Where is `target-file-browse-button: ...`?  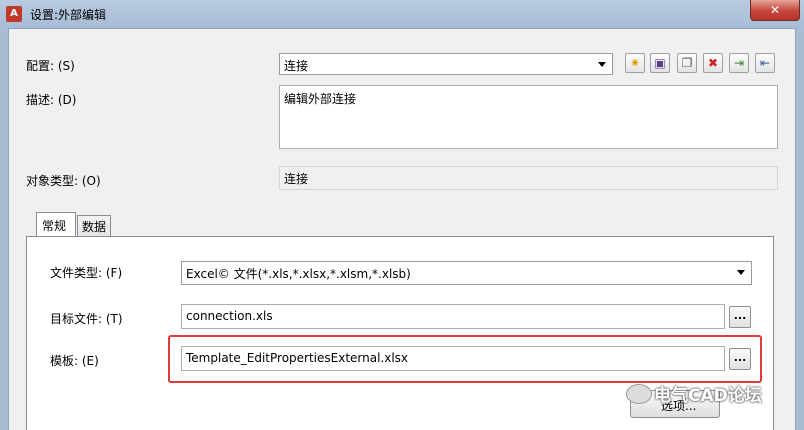 target-file-browse-button: ... is located at coordinates (740, 317).